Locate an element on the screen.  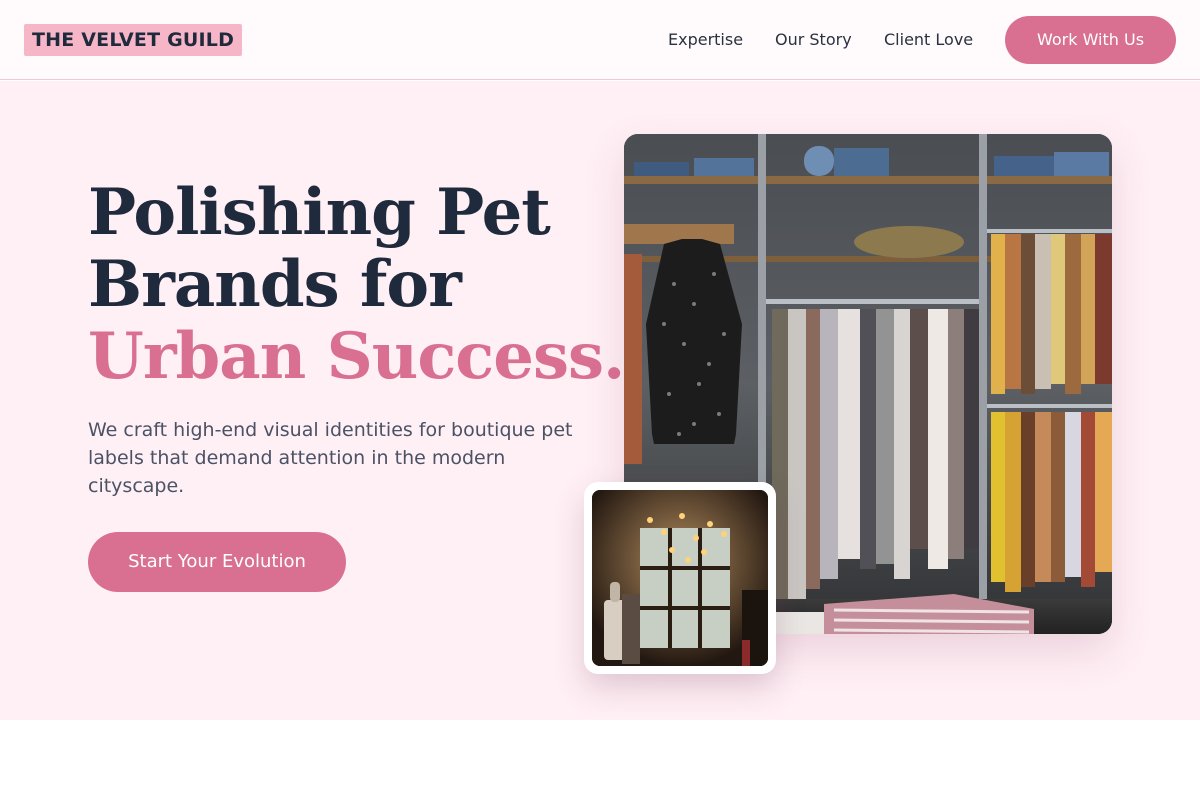
boutique-illustration is located at coordinates (680, 578).